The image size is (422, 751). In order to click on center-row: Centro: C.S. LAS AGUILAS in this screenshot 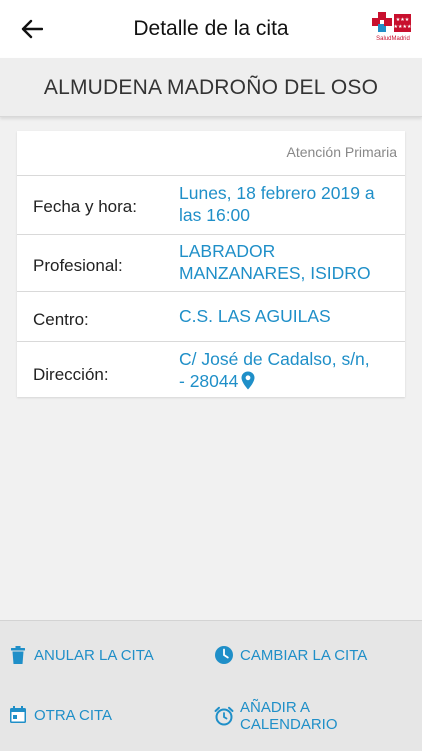, I will do `click(211, 317)`.